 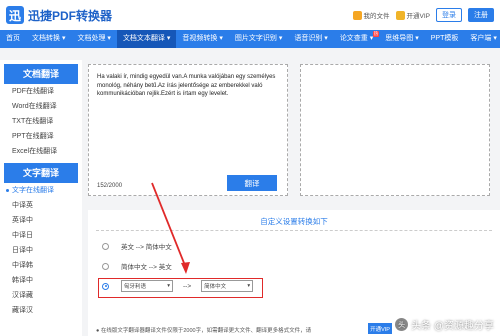 I want to click on annotation-arrow, so click(x=170, y=228).